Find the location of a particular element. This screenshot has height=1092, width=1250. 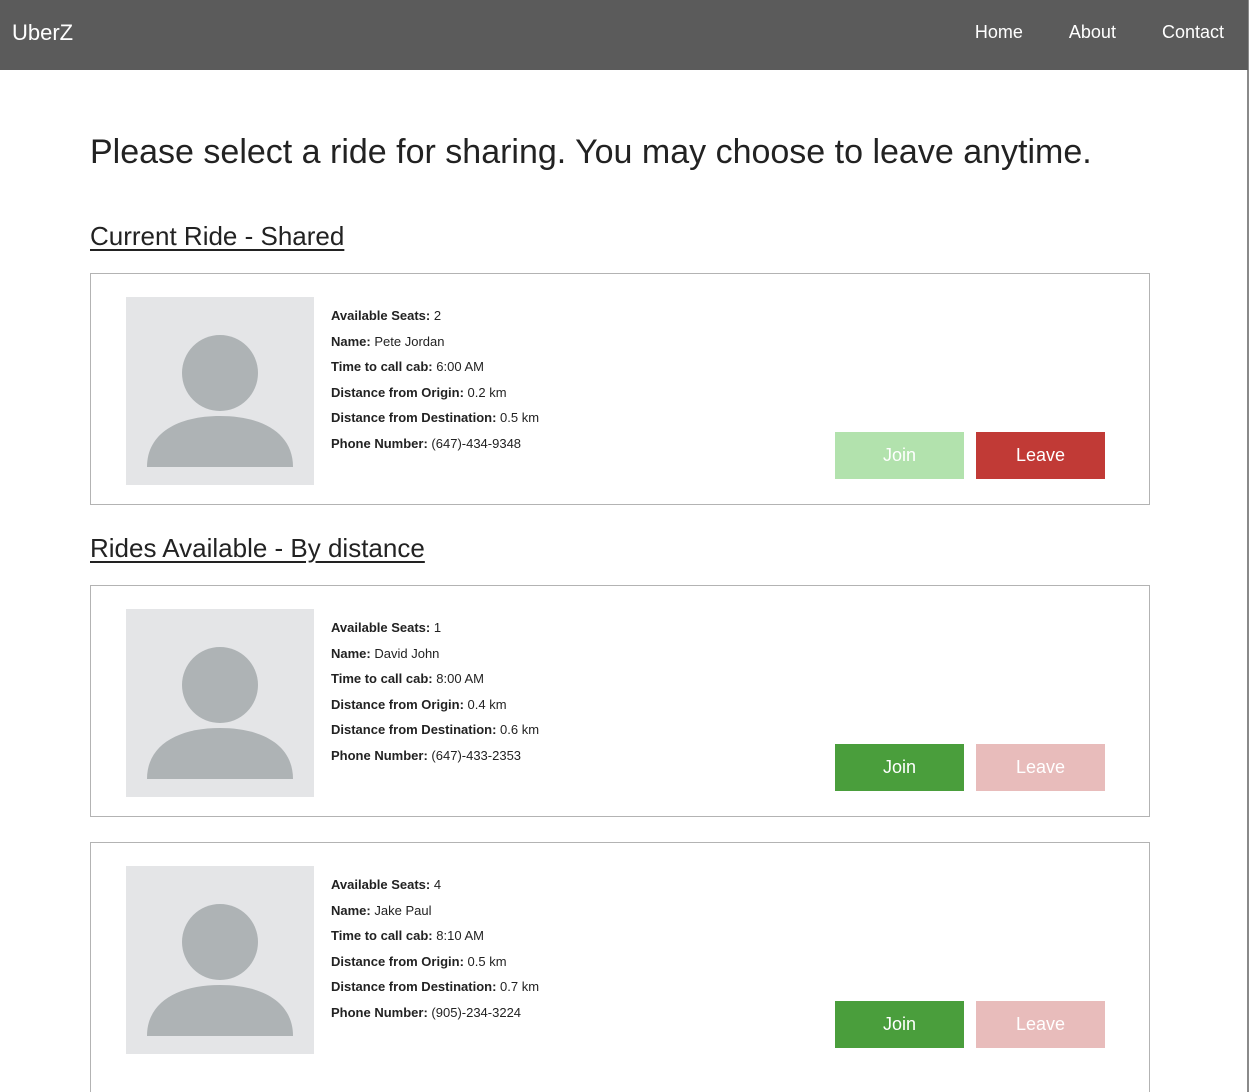

destination-value: 0.5 km is located at coordinates (520, 418).